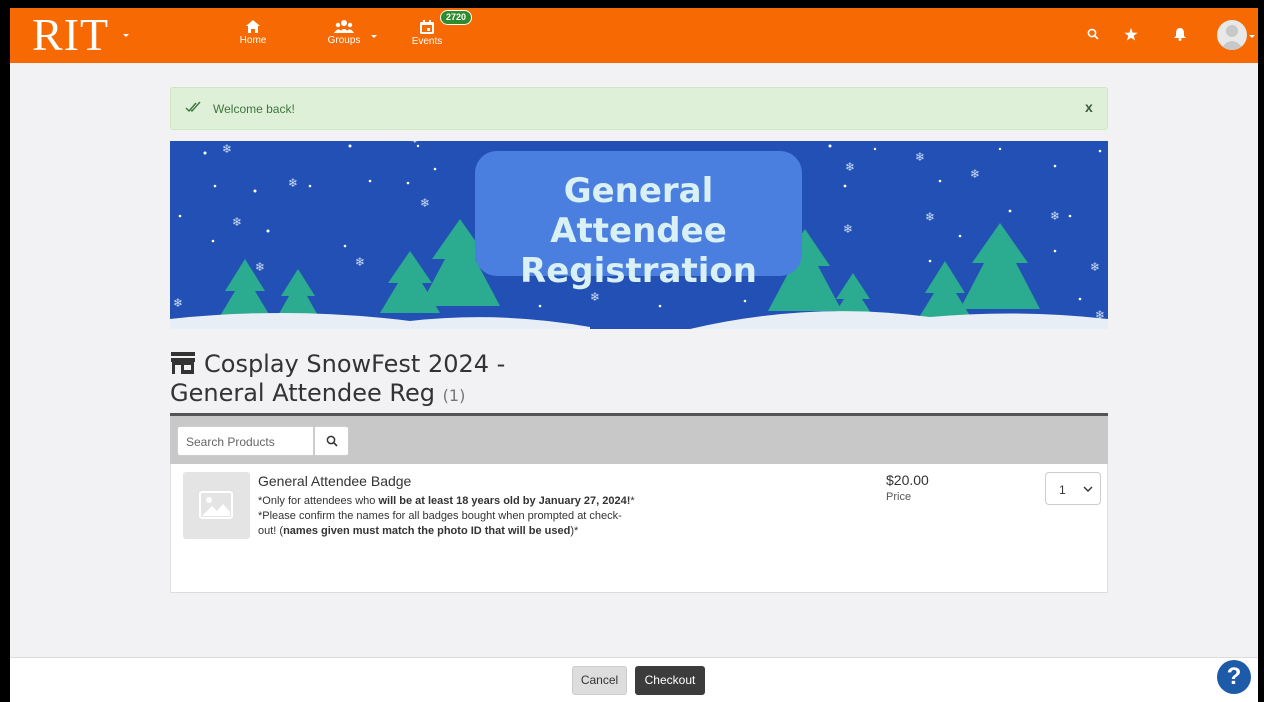 Image resolution: width=1264 pixels, height=702 pixels. I want to click on avatar, so click(1232, 35).